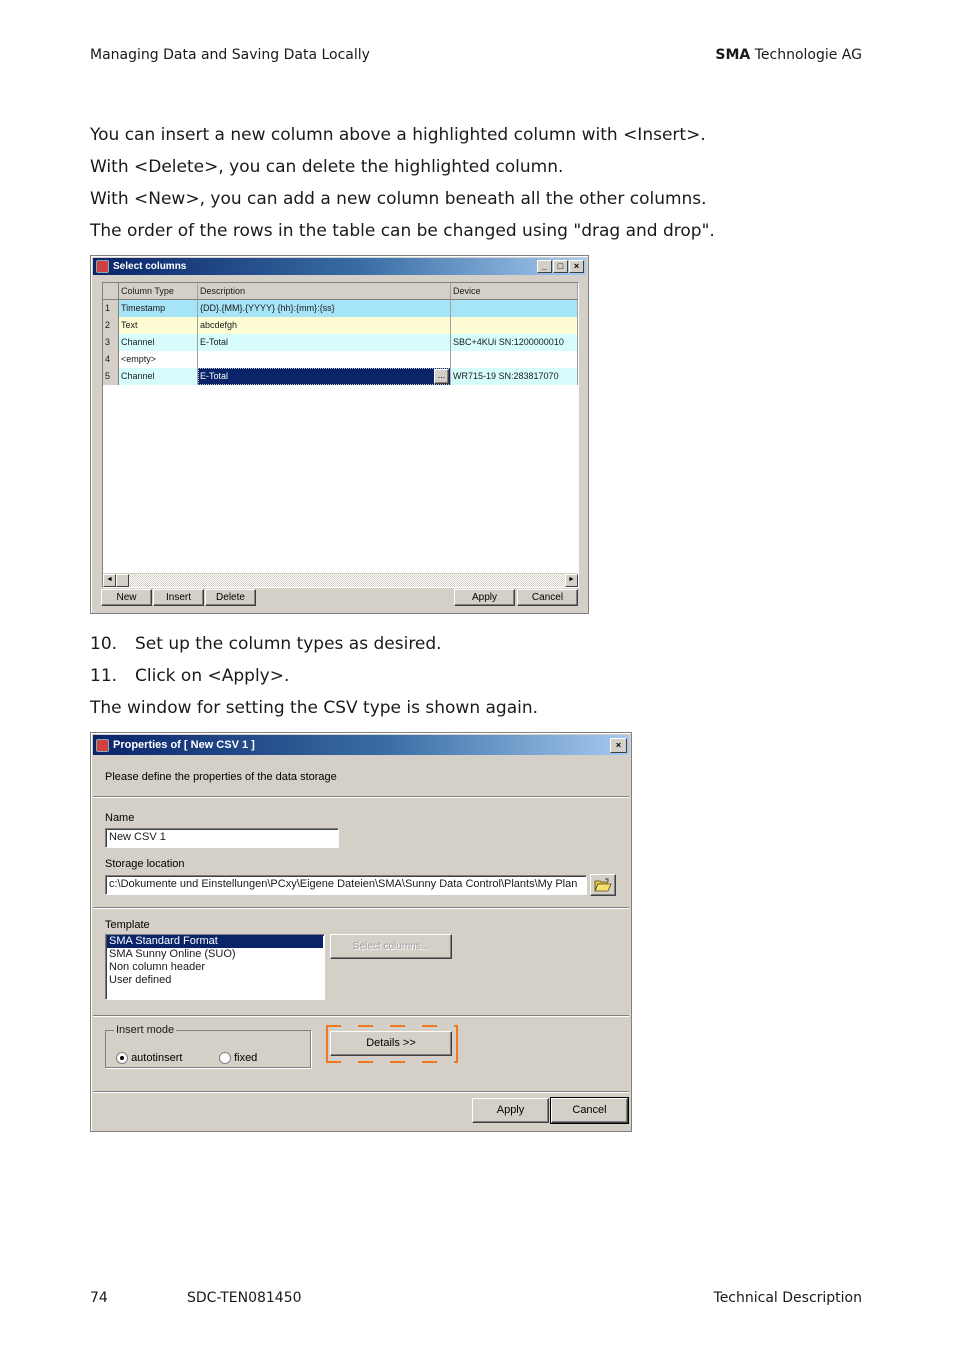 This screenshot has height=1352, width=954. Describe the element at coordinates (733, 55) in the screenshot. I see `company-bold: SMA` at that location.